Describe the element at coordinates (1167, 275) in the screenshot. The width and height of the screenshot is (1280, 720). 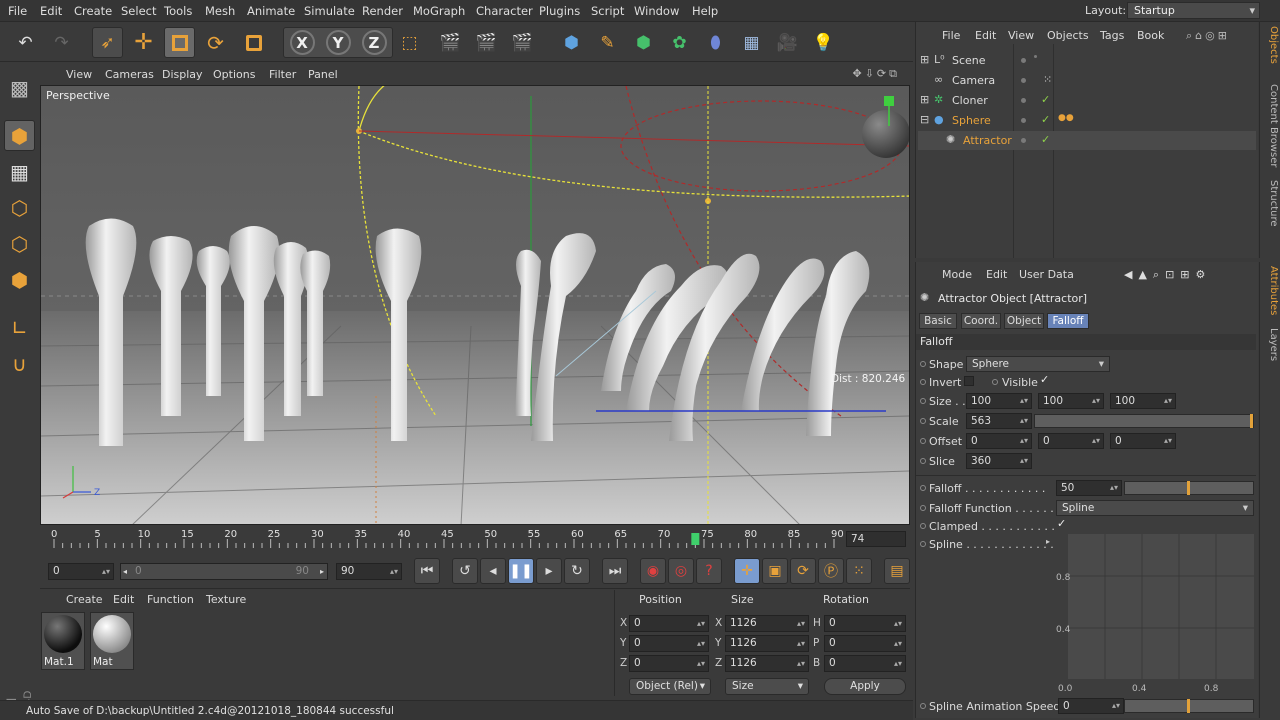
I see `attribute-manager-nav-icons: ◀▲⌕⊡⊞⚙` at that location.